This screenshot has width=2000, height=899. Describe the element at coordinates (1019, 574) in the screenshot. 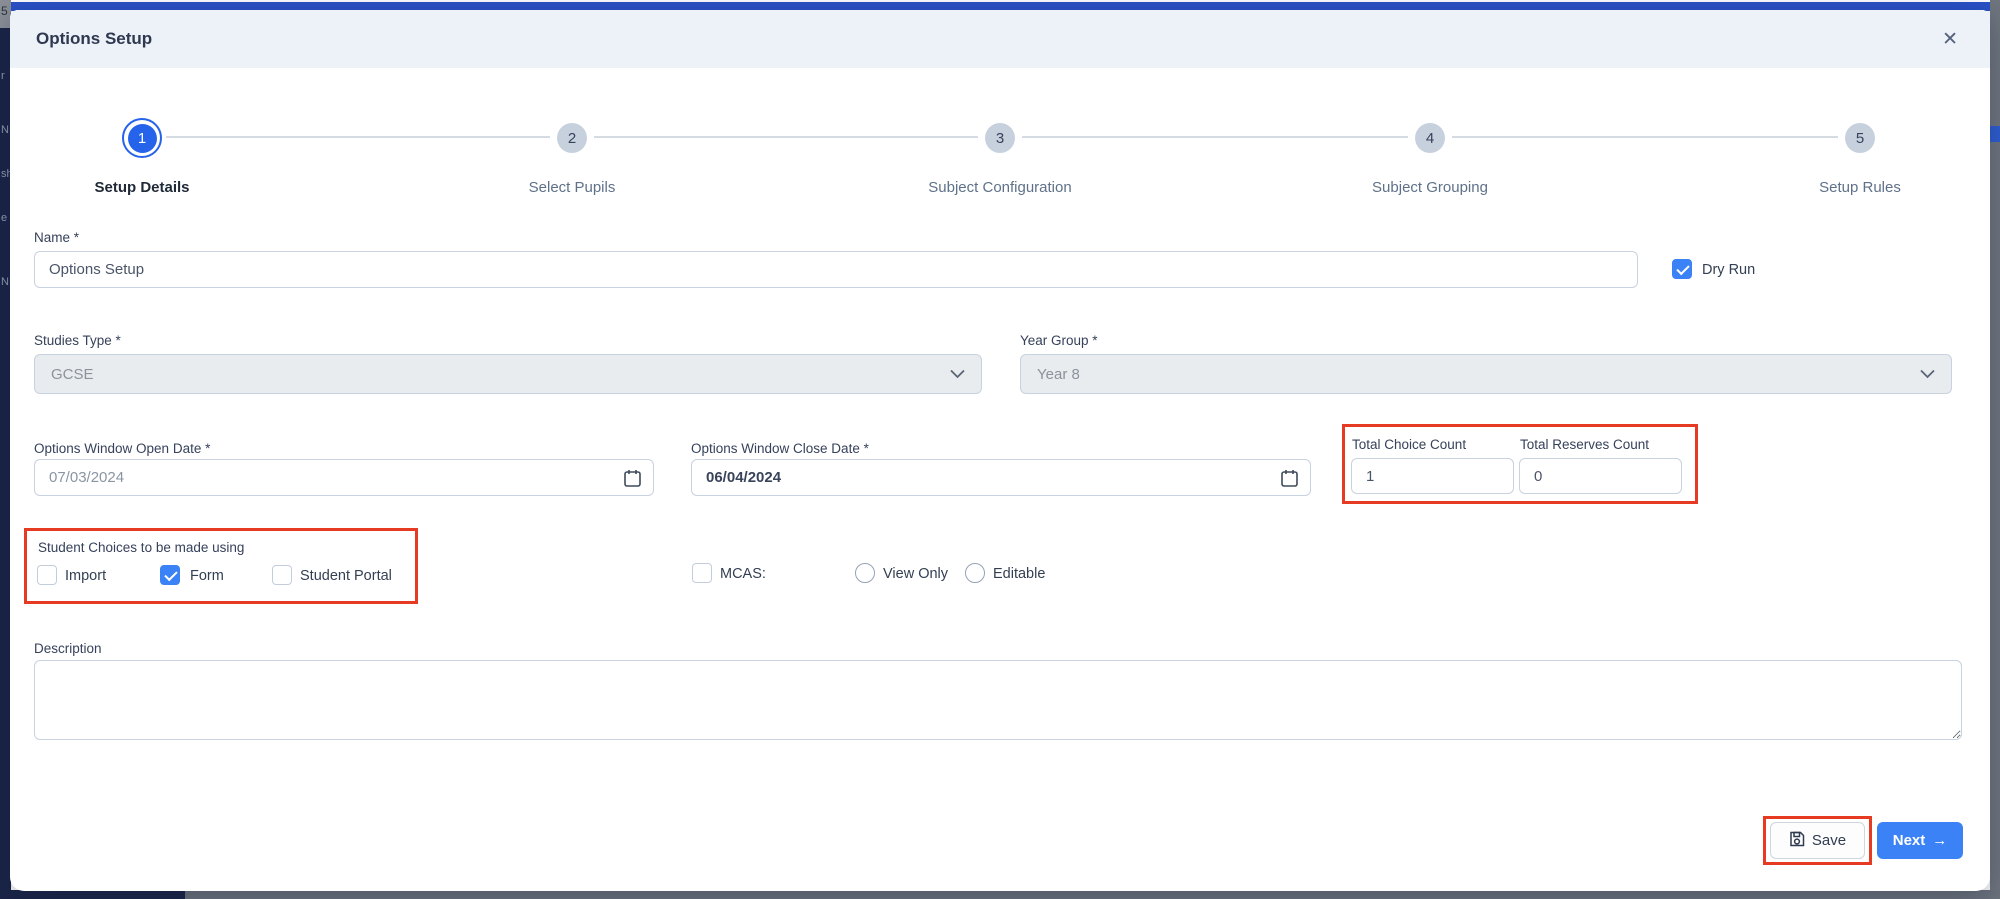

I see `editable-label: Editable` at that location.